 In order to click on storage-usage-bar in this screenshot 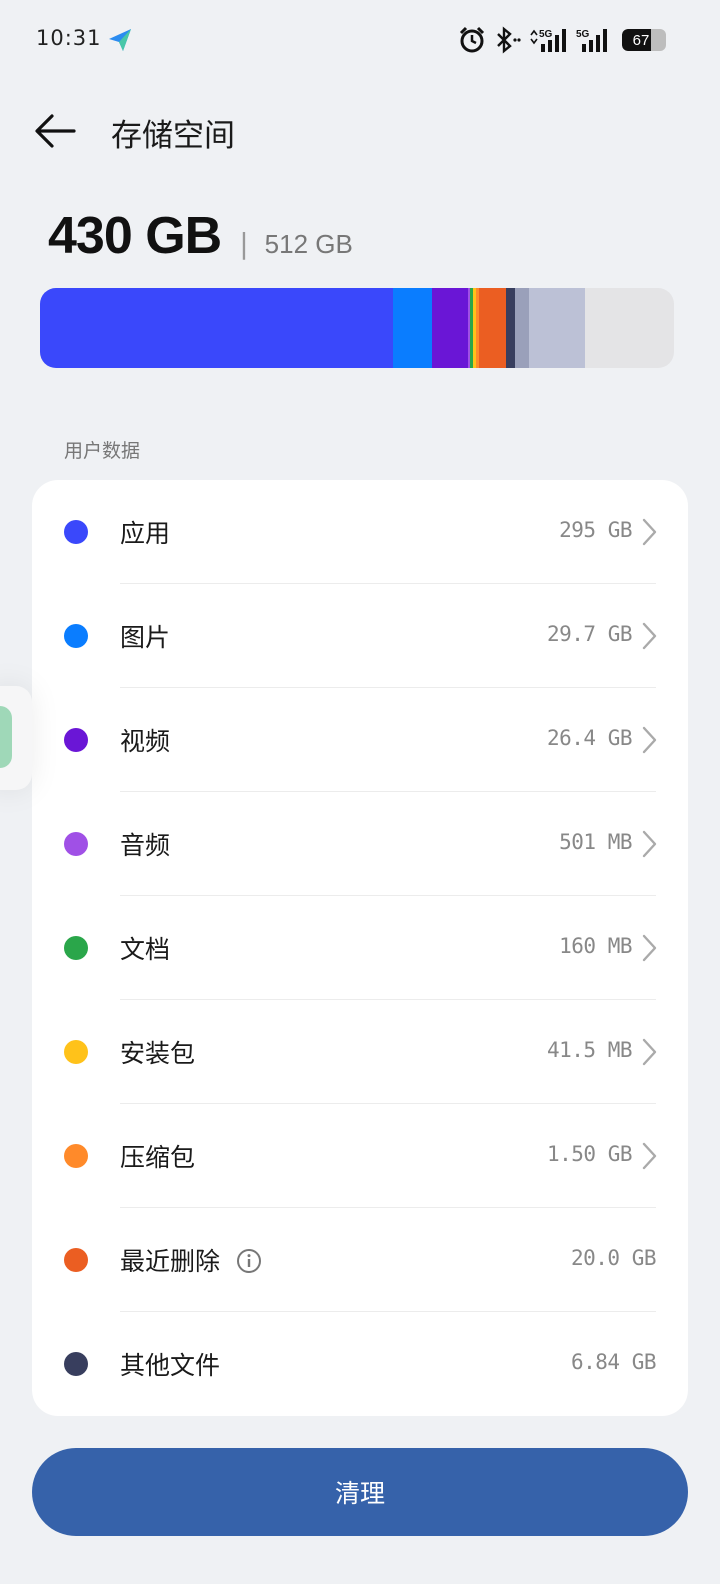, I will do `click(357, 328)`.